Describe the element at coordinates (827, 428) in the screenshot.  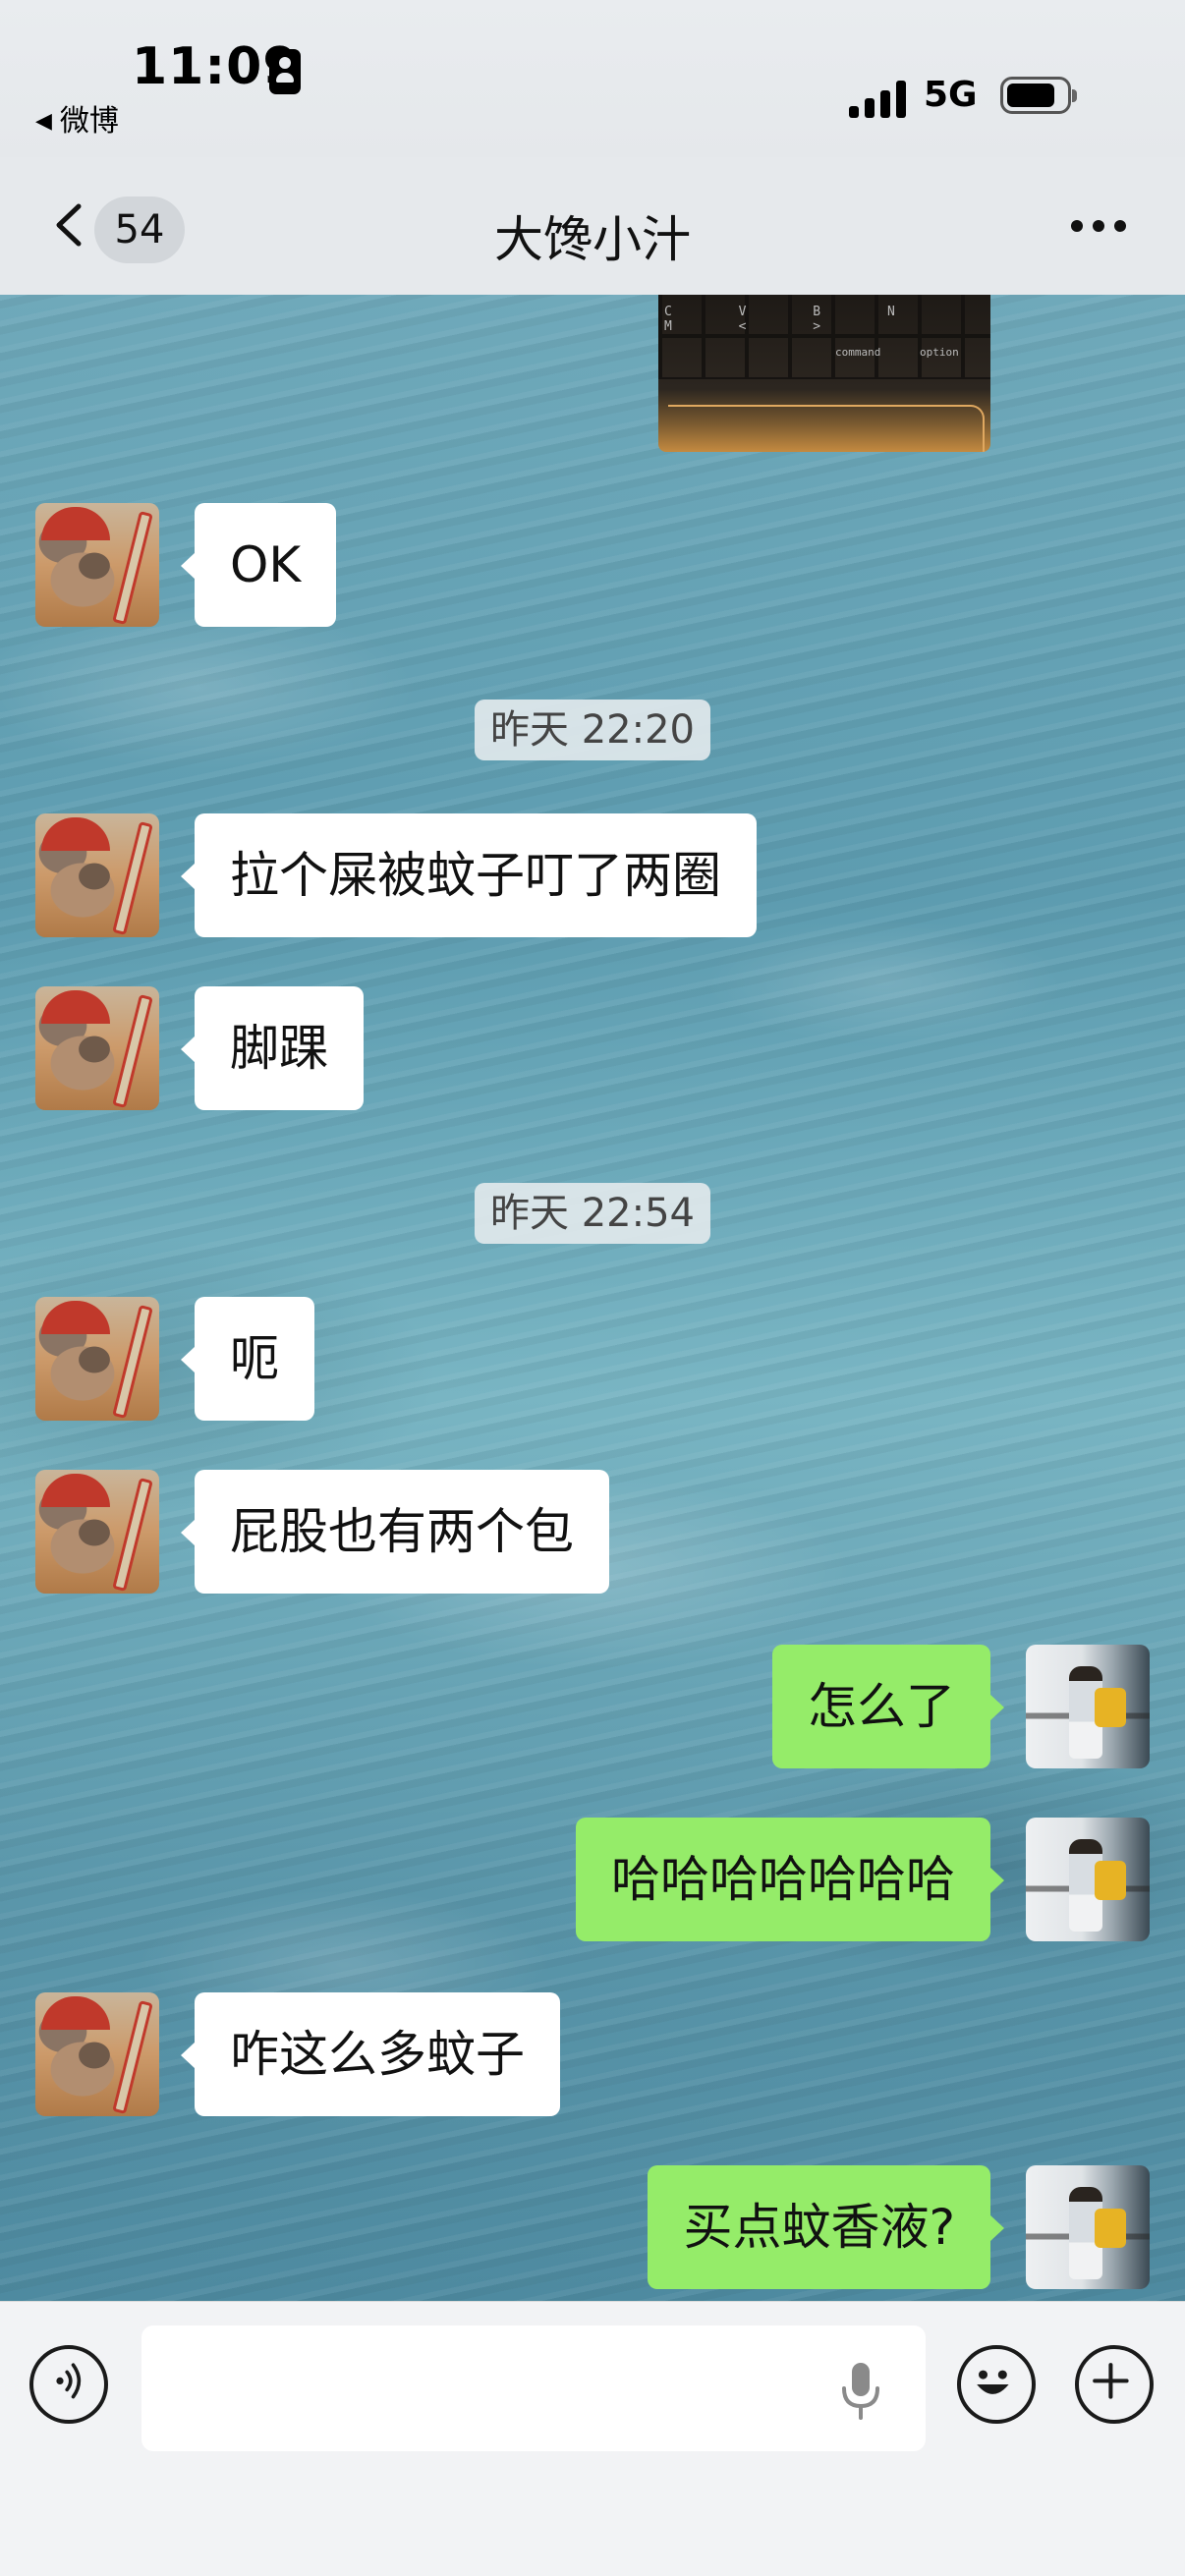
I see `trackpad` at that location.